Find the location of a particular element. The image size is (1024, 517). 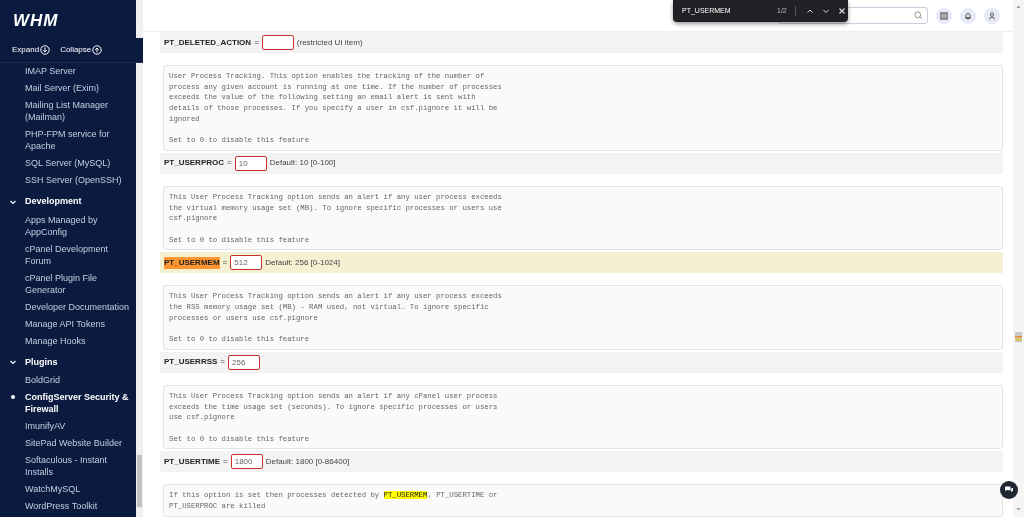

option-note: Default: 256 [0-1024] is located at coordinates (302, 262).